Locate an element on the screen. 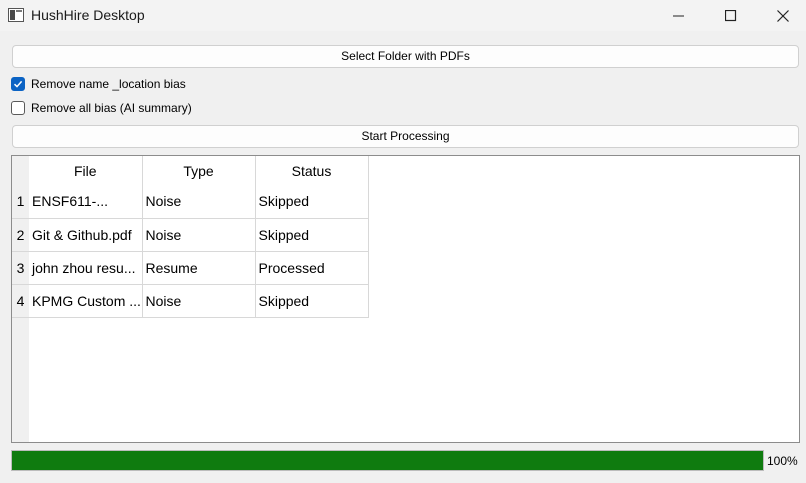 The width and height of the screenshot is (806, 483). close-button is located at coordinates (783, 15).